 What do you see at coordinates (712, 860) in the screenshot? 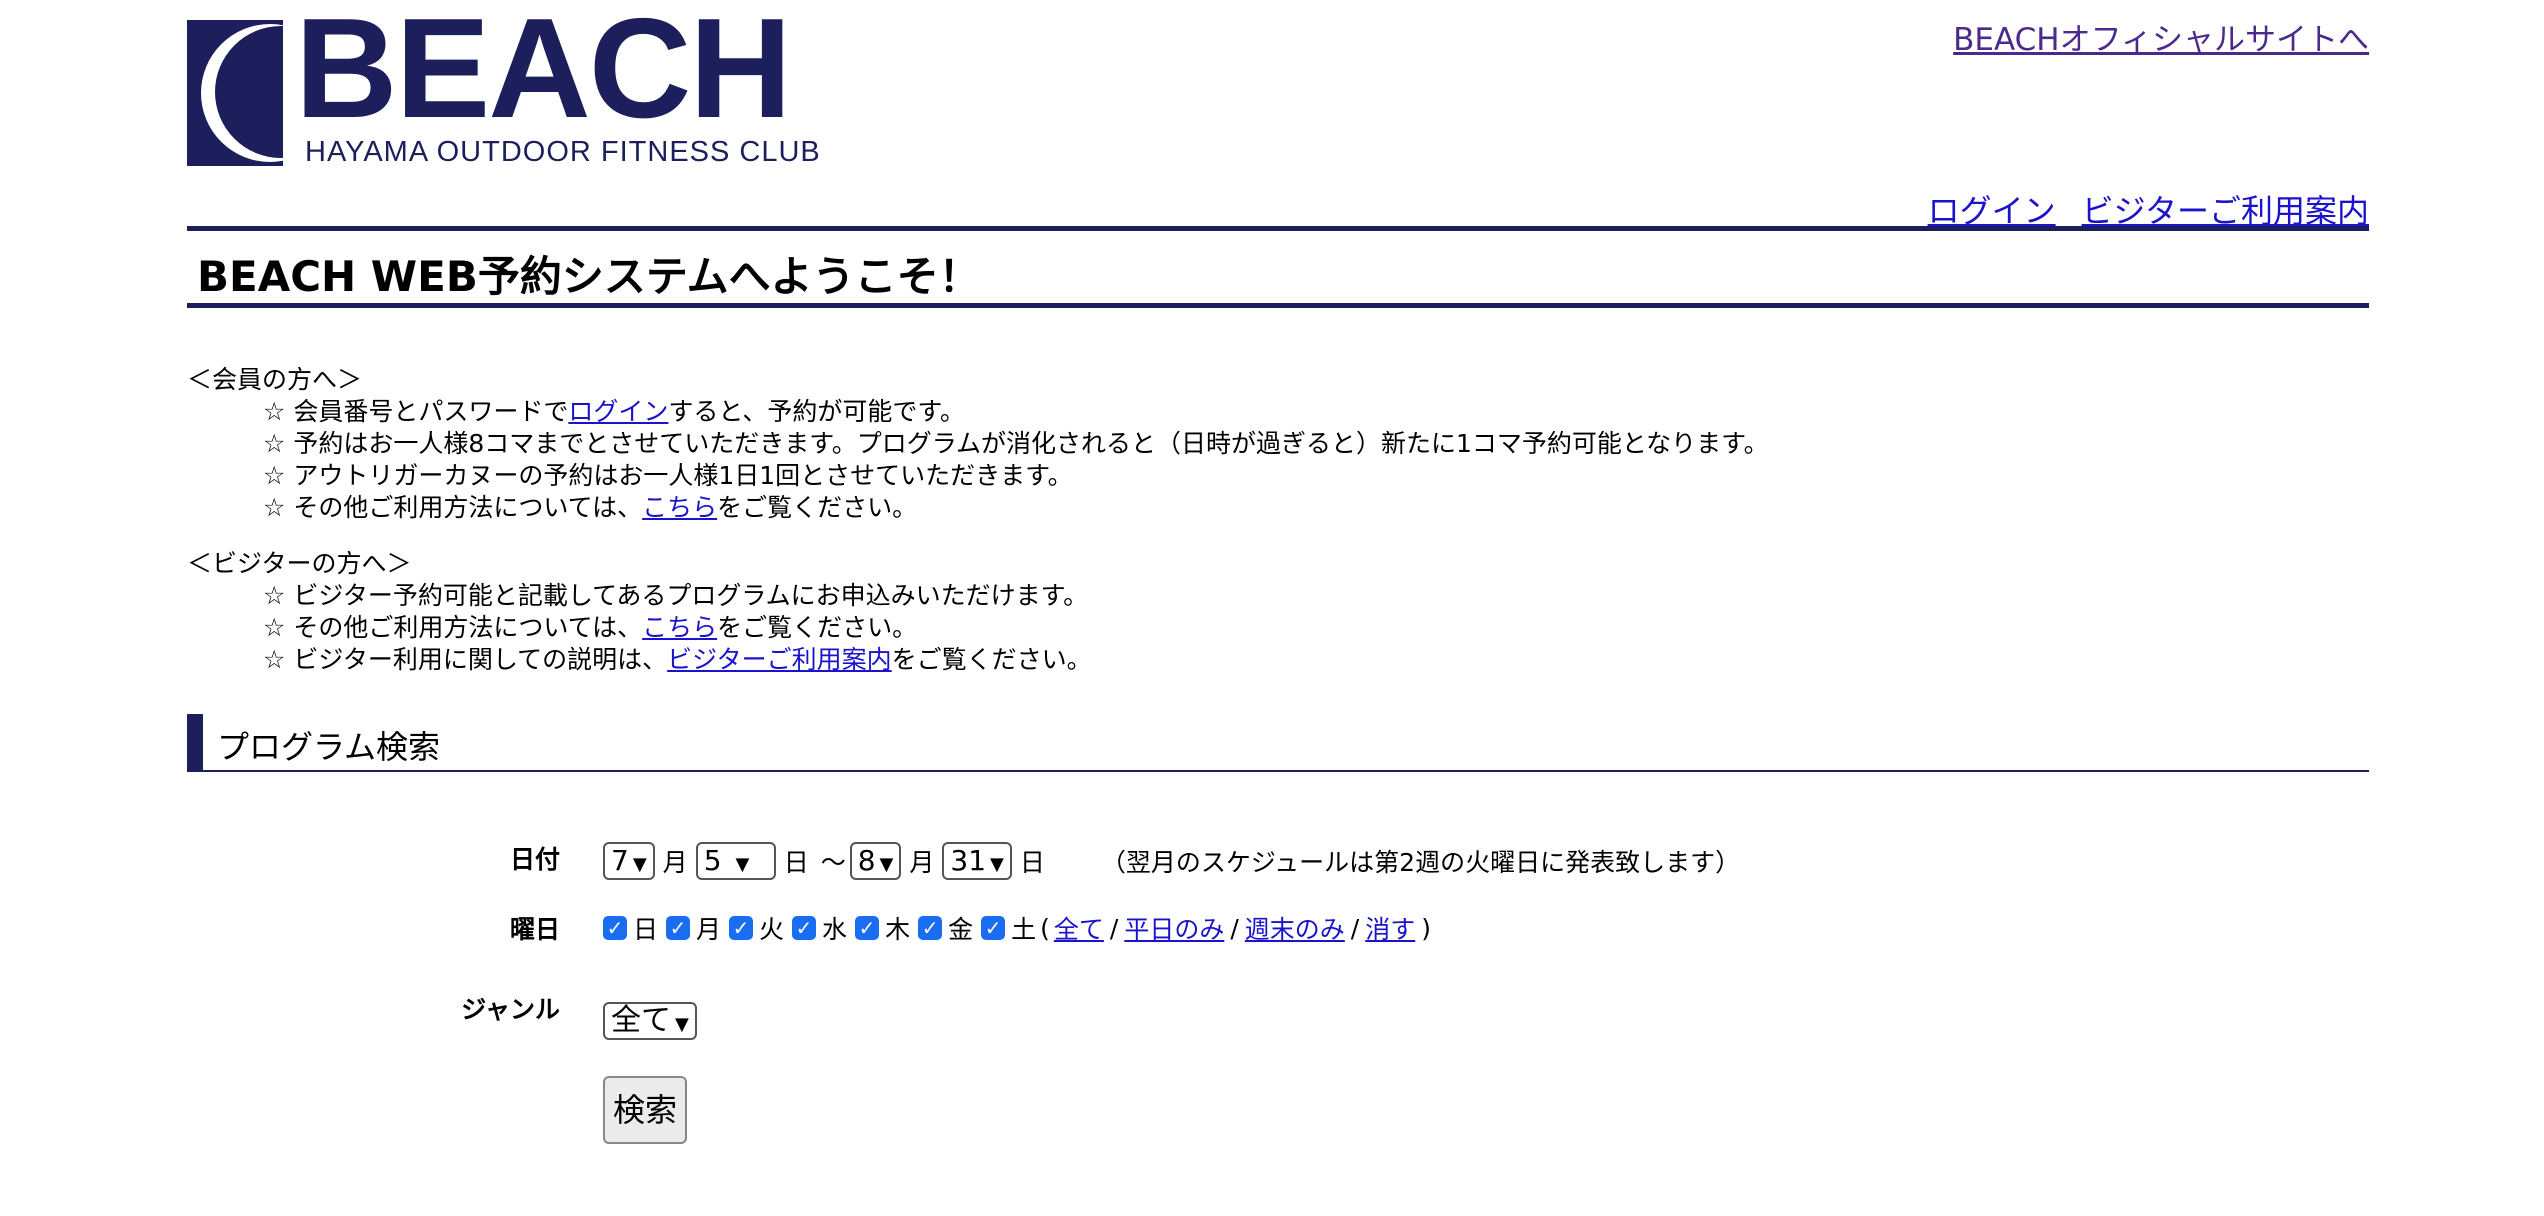
I see `from-day-value: 5` at bounding box center [712, 860].